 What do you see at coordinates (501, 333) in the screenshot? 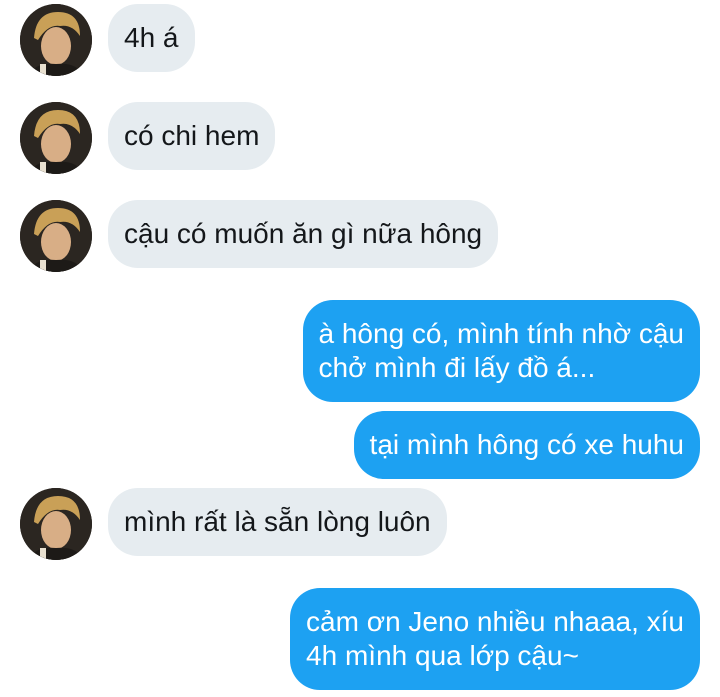
I see `message-text-line: à hông có, mình tính nhờ cậu` at bounding box center [501, 333].